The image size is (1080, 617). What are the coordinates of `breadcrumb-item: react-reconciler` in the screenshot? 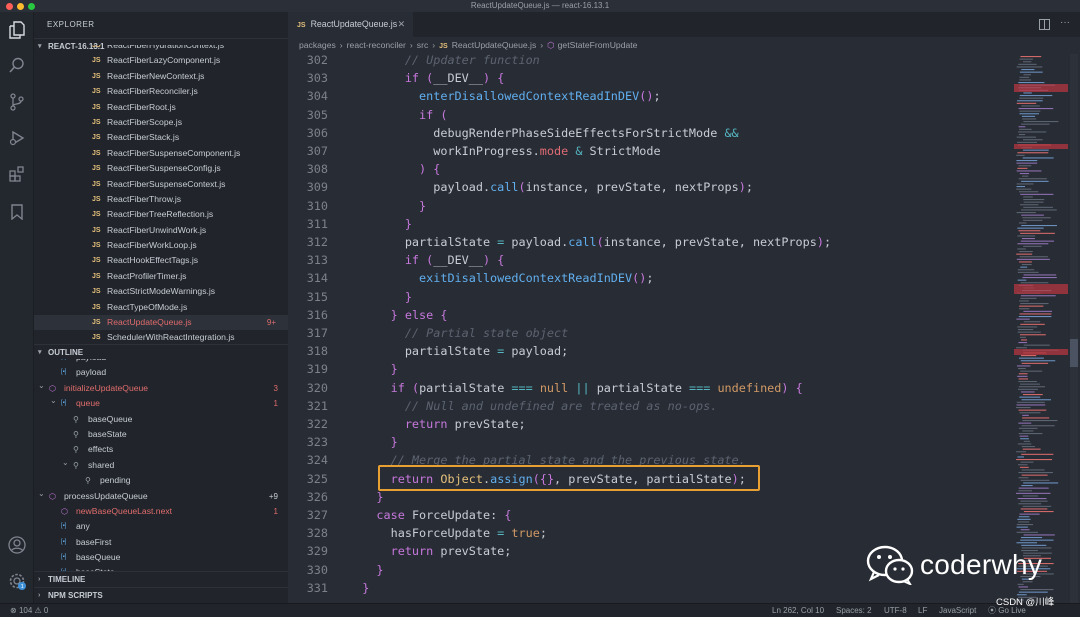 It's located at (376, 45).